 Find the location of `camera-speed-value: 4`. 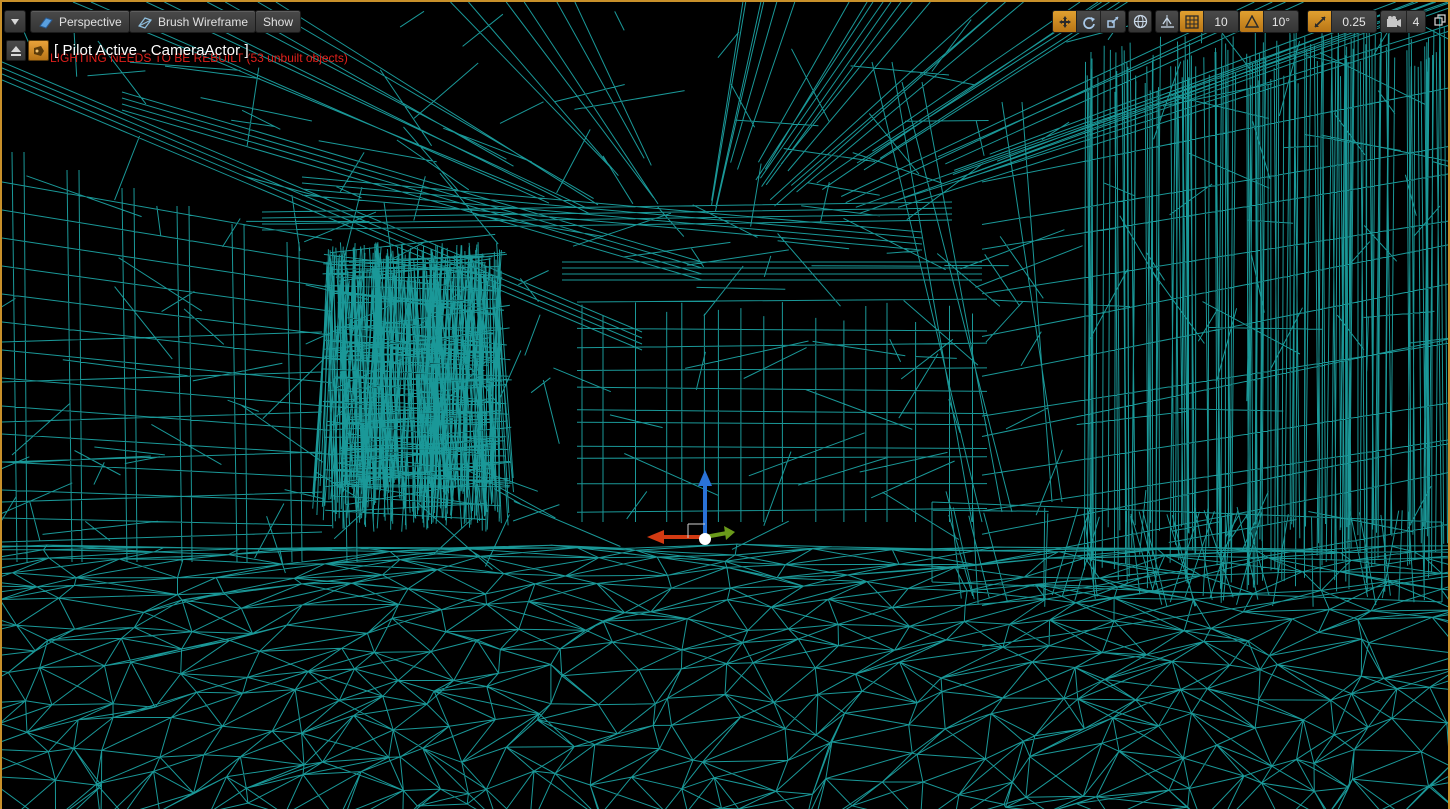

camera-speed-value: 4 is located at coordinates (1416, 21).